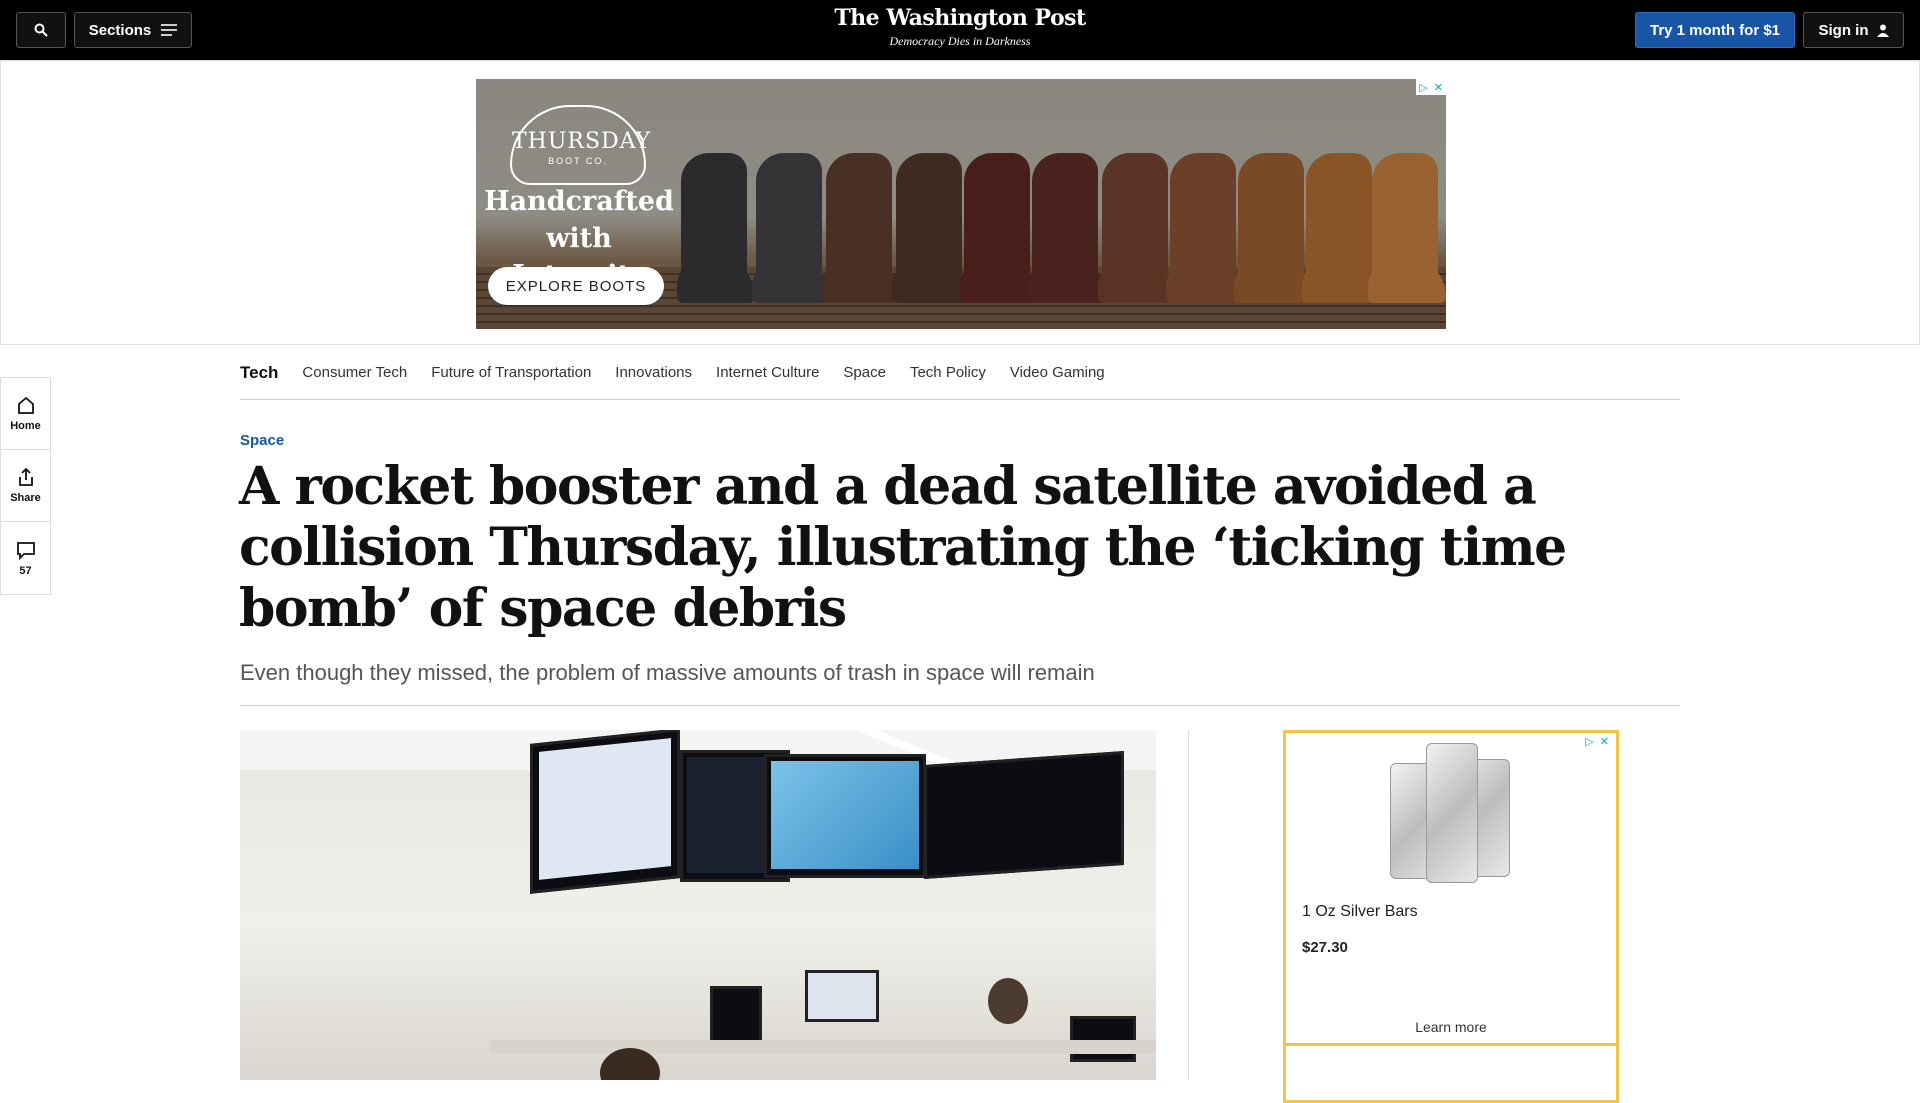  I want to click on subnav-item-future-of-transportation: Future of Transportation, so click(511, 372).